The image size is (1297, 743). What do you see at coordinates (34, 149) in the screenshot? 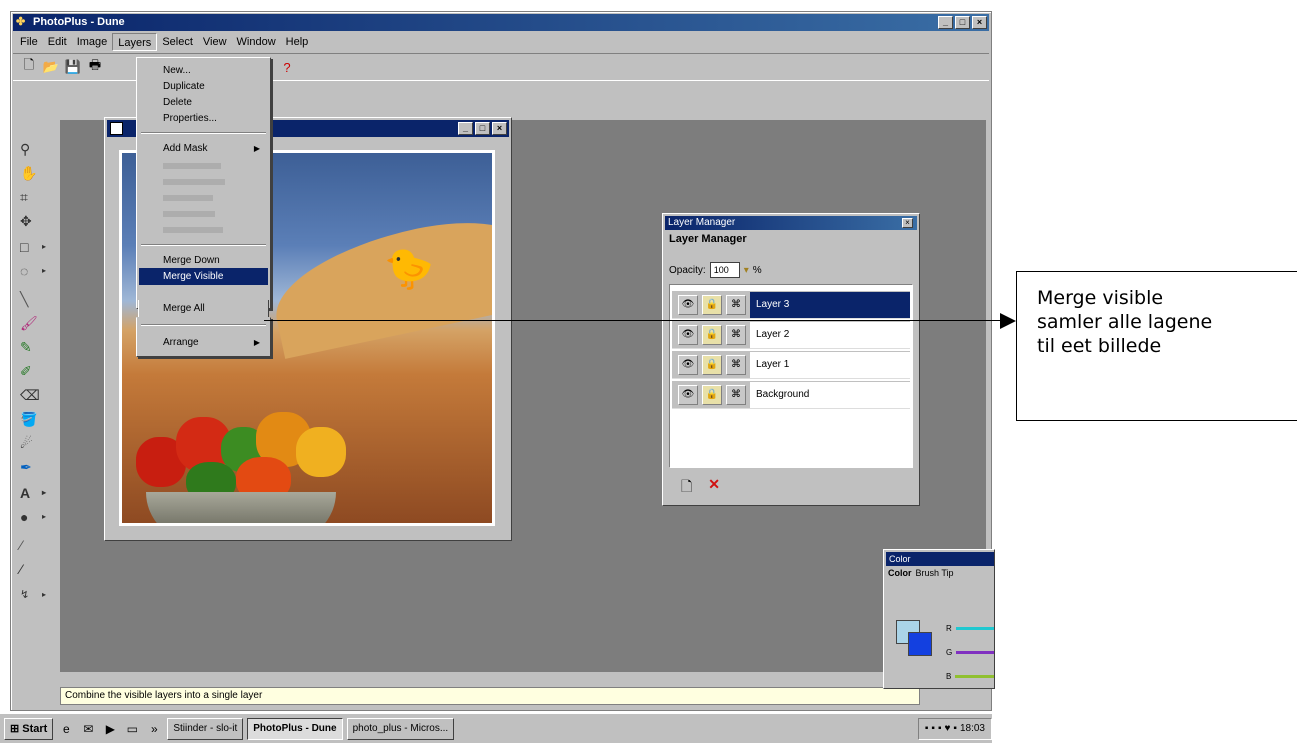
I see `zoom-tool-icon: ⚲` at bounding box center [34, 149].